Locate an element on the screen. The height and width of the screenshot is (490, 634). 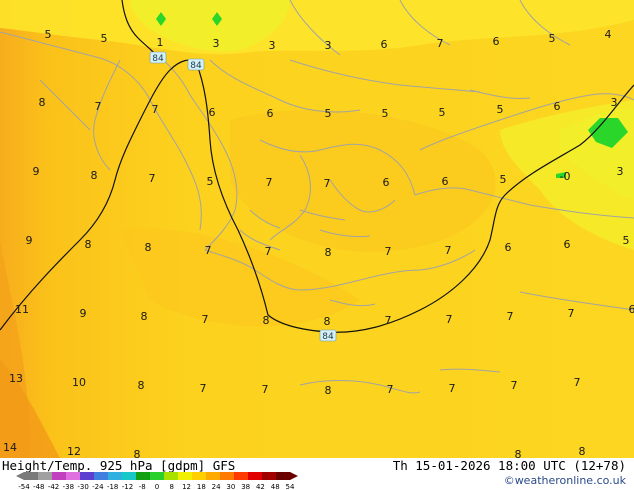
forecast-datetime: Th 15-01-2026 18:00 UTC (12+78) is located at coordinates (509, 465).